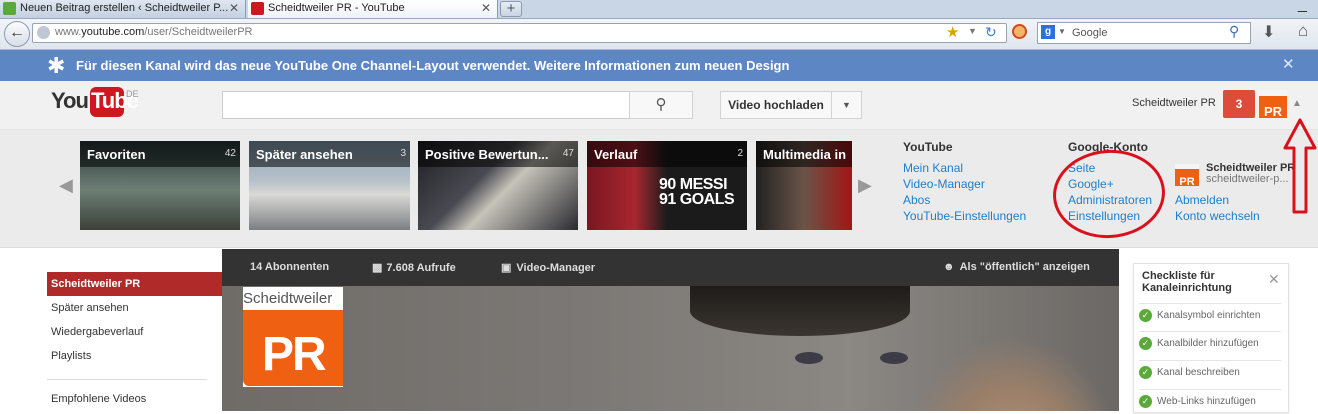 The height and width of the screenshot is (414, 1318). I want to click on reload-icon: ↻, so click(991, 32).